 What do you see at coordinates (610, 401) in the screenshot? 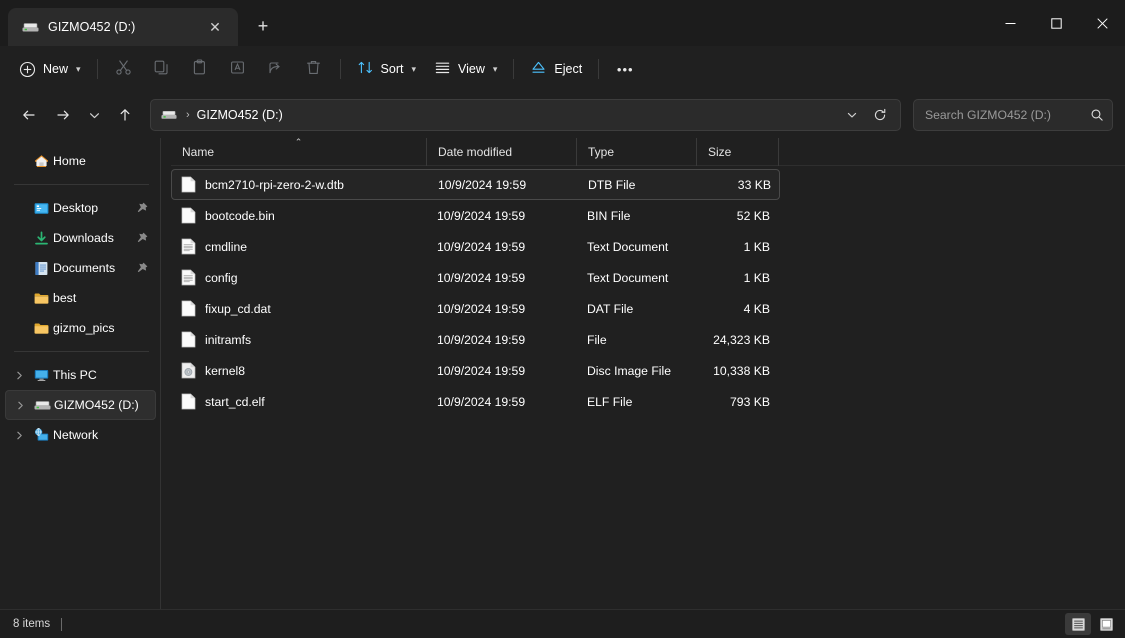
I see `file-type-cell: ELF File` at bounding box center [610, 401].